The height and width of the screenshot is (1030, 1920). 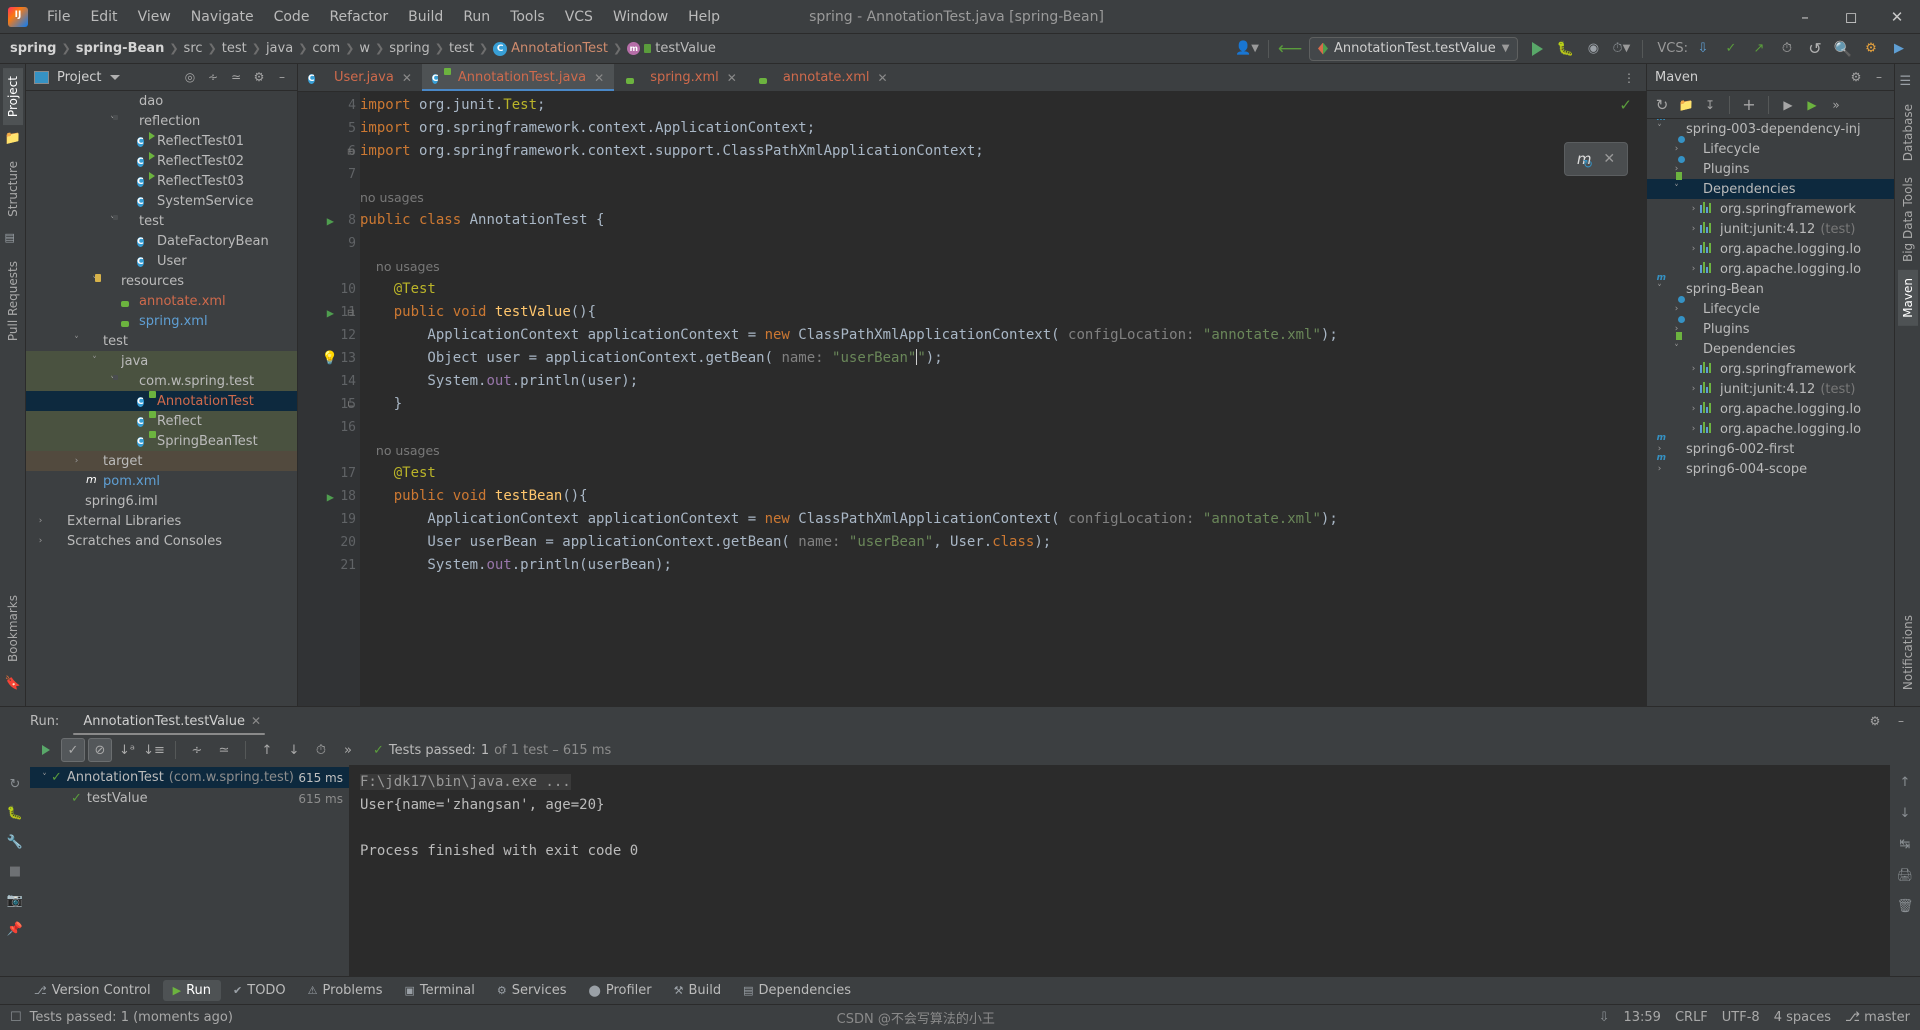 I want to click on editor-gutter: 4 5 ⊟ 6 7 ▶ 8 9 10 ▶ ⊟ 11 12 💡 13 14 ∟ 15 16 17 ▶ 18 19 20 21, so click(x=329, y=399).